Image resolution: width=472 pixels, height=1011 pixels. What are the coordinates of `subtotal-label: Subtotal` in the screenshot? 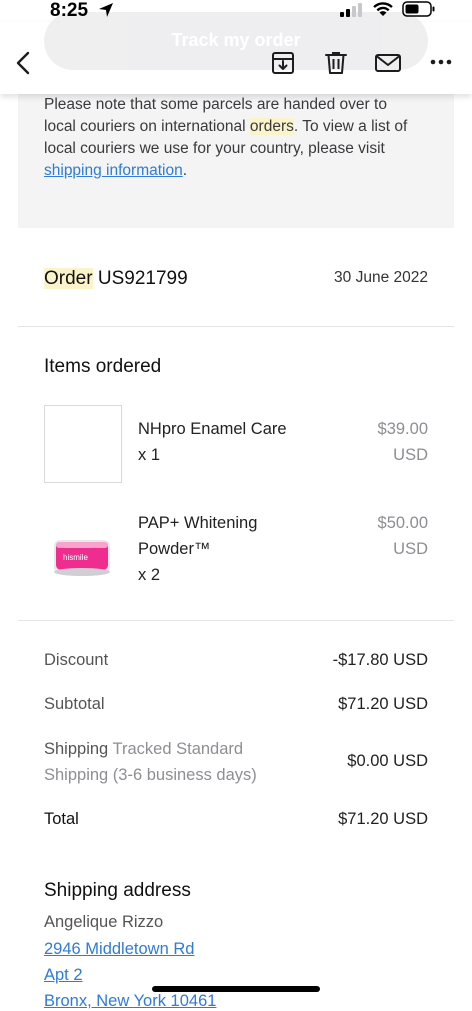 It's located at (74, 704).